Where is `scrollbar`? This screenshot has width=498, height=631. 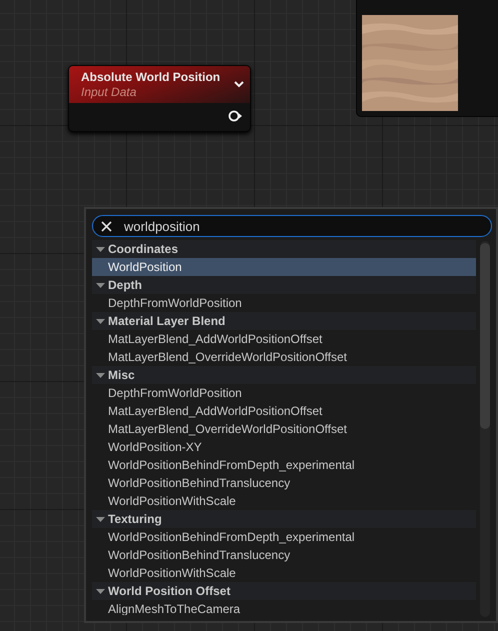
scrollbar is located at coordinates (485, 429).